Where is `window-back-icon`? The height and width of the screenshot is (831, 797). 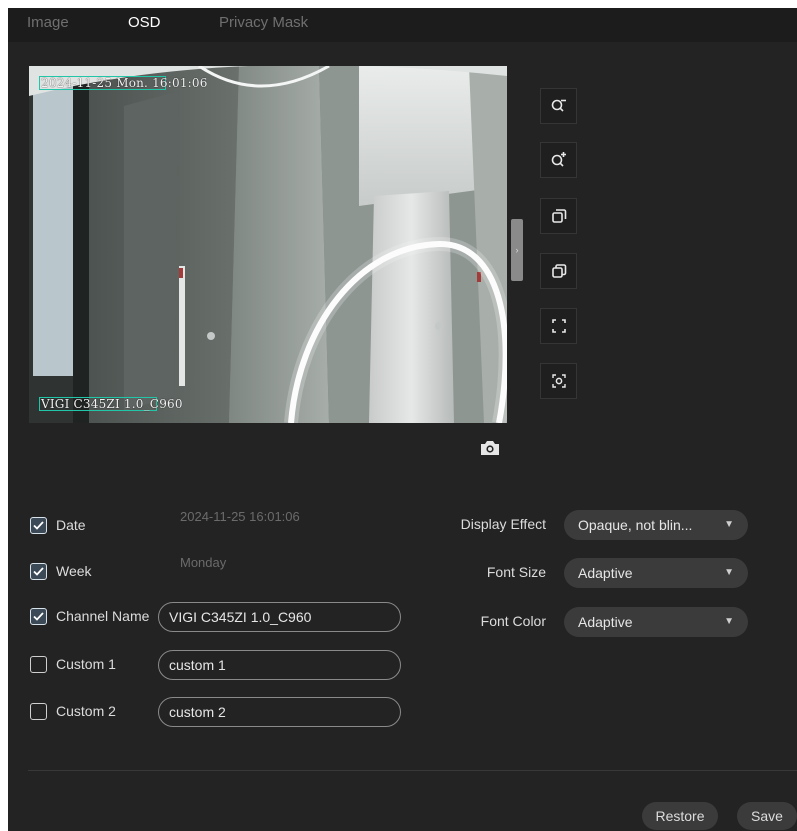
window-back-icon is located at coordinates (558, 271).